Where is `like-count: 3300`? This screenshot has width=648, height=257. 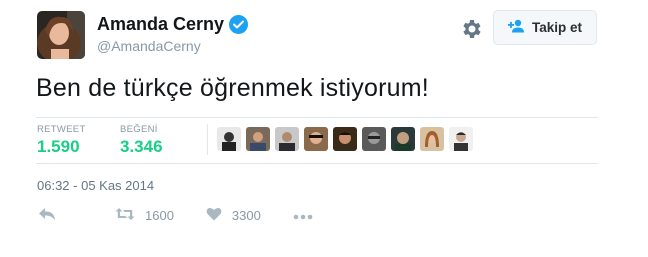 like-count: 3300 is located at coordinates (246, 215).